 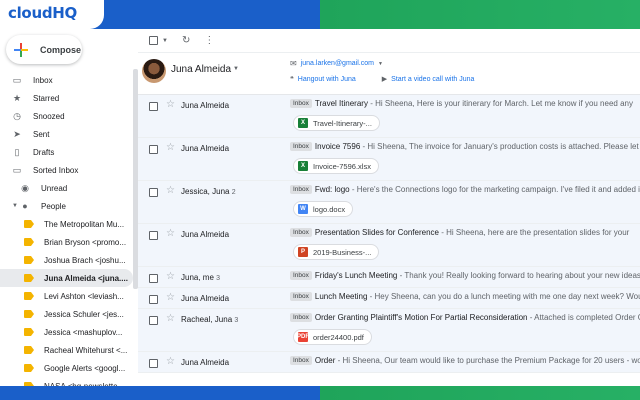 I want to click on attachment-chip: PDF order24400.pdf, so click(x=332, y=337).